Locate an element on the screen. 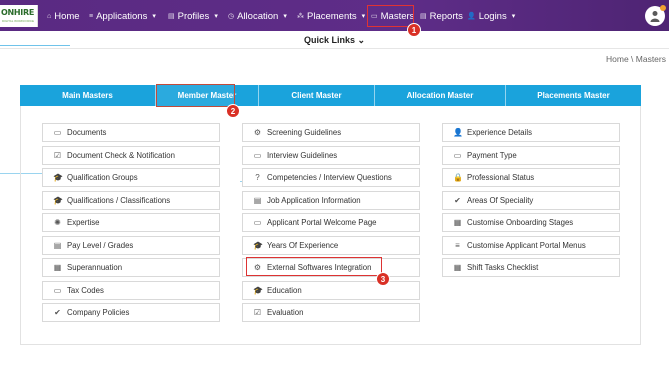 Image resolution: width=669 pixels, height=371 pixels. users-icon: ⁂ is located at coordinates (300, 16).